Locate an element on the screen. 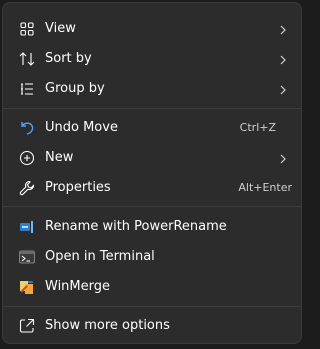 This screenshot has width=320, height=349. new-plus-icon is located at coordinates (27, 158).